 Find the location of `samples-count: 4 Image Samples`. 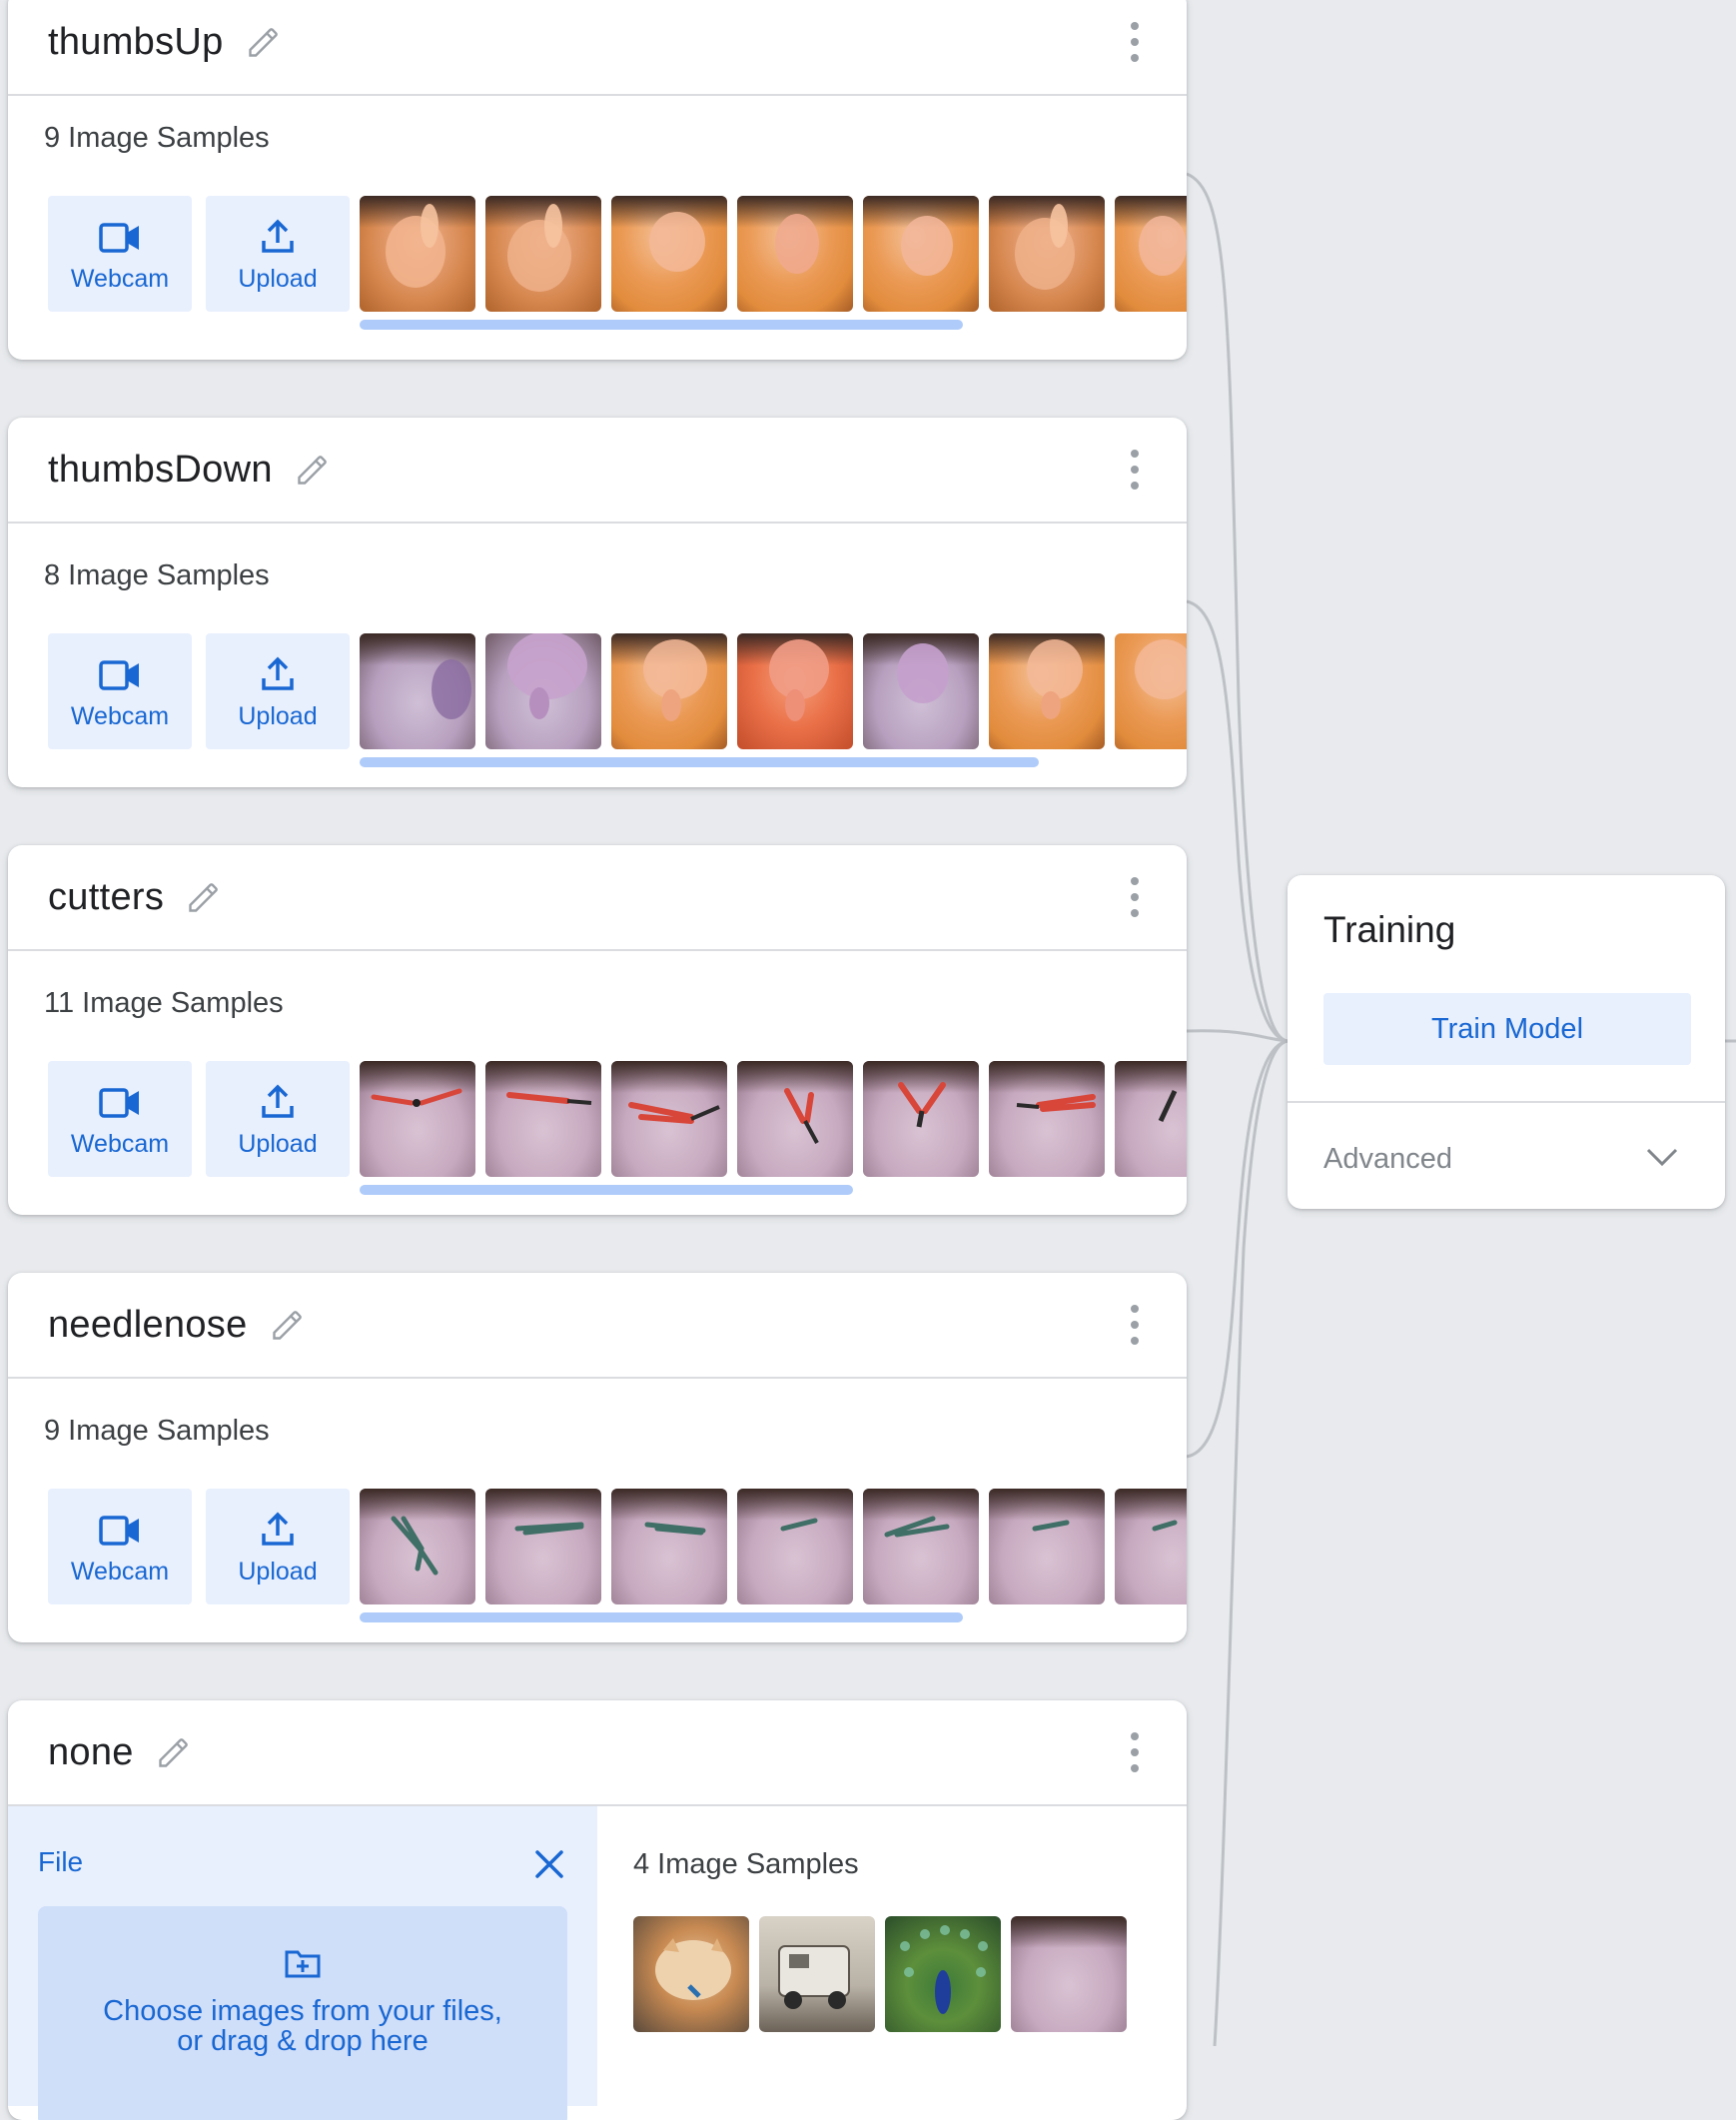

samples-count: 4 Image Samples is located at coordinates (746, 1864).